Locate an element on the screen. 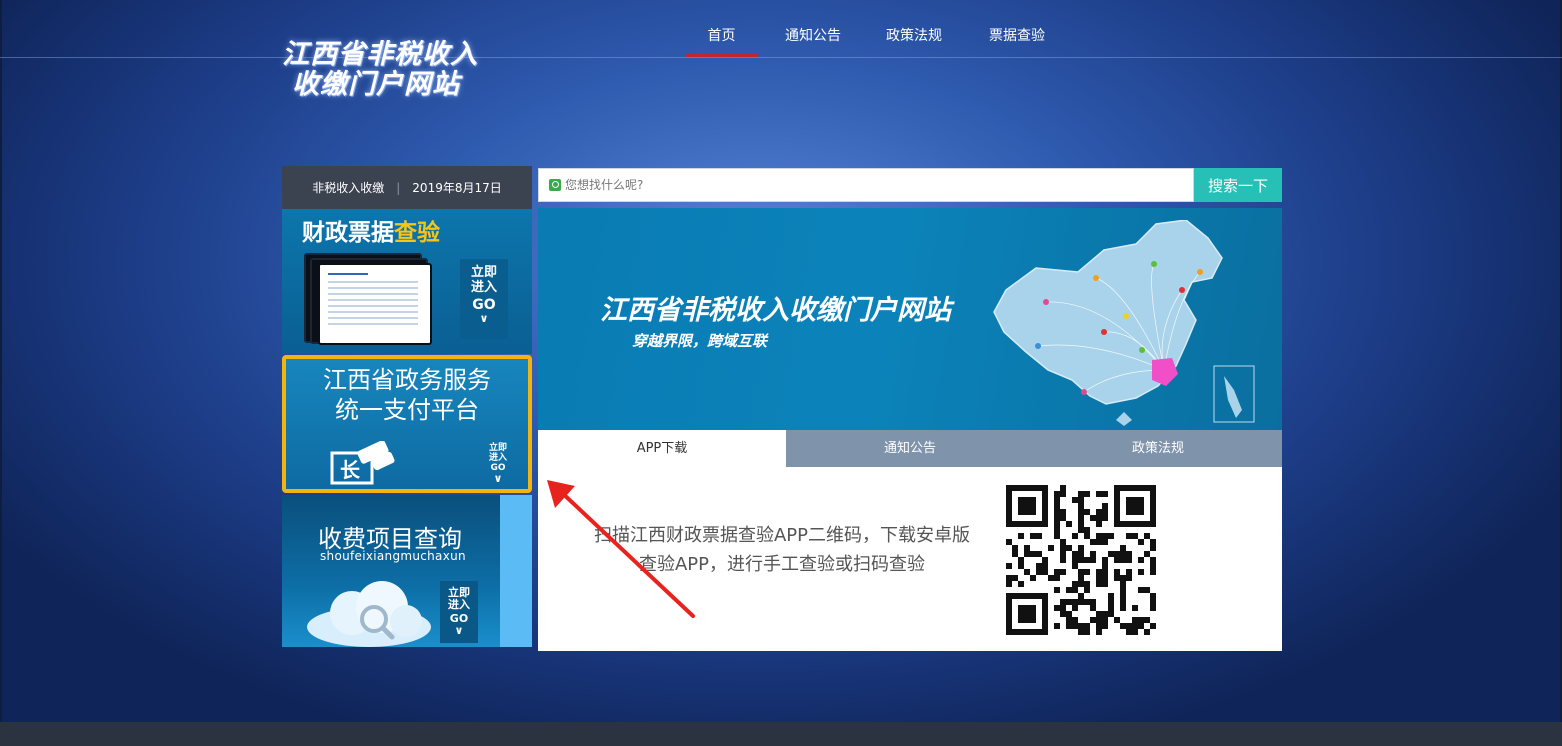  invoice-check-title-main: 财政票据 is located at coordinates (348, 233).